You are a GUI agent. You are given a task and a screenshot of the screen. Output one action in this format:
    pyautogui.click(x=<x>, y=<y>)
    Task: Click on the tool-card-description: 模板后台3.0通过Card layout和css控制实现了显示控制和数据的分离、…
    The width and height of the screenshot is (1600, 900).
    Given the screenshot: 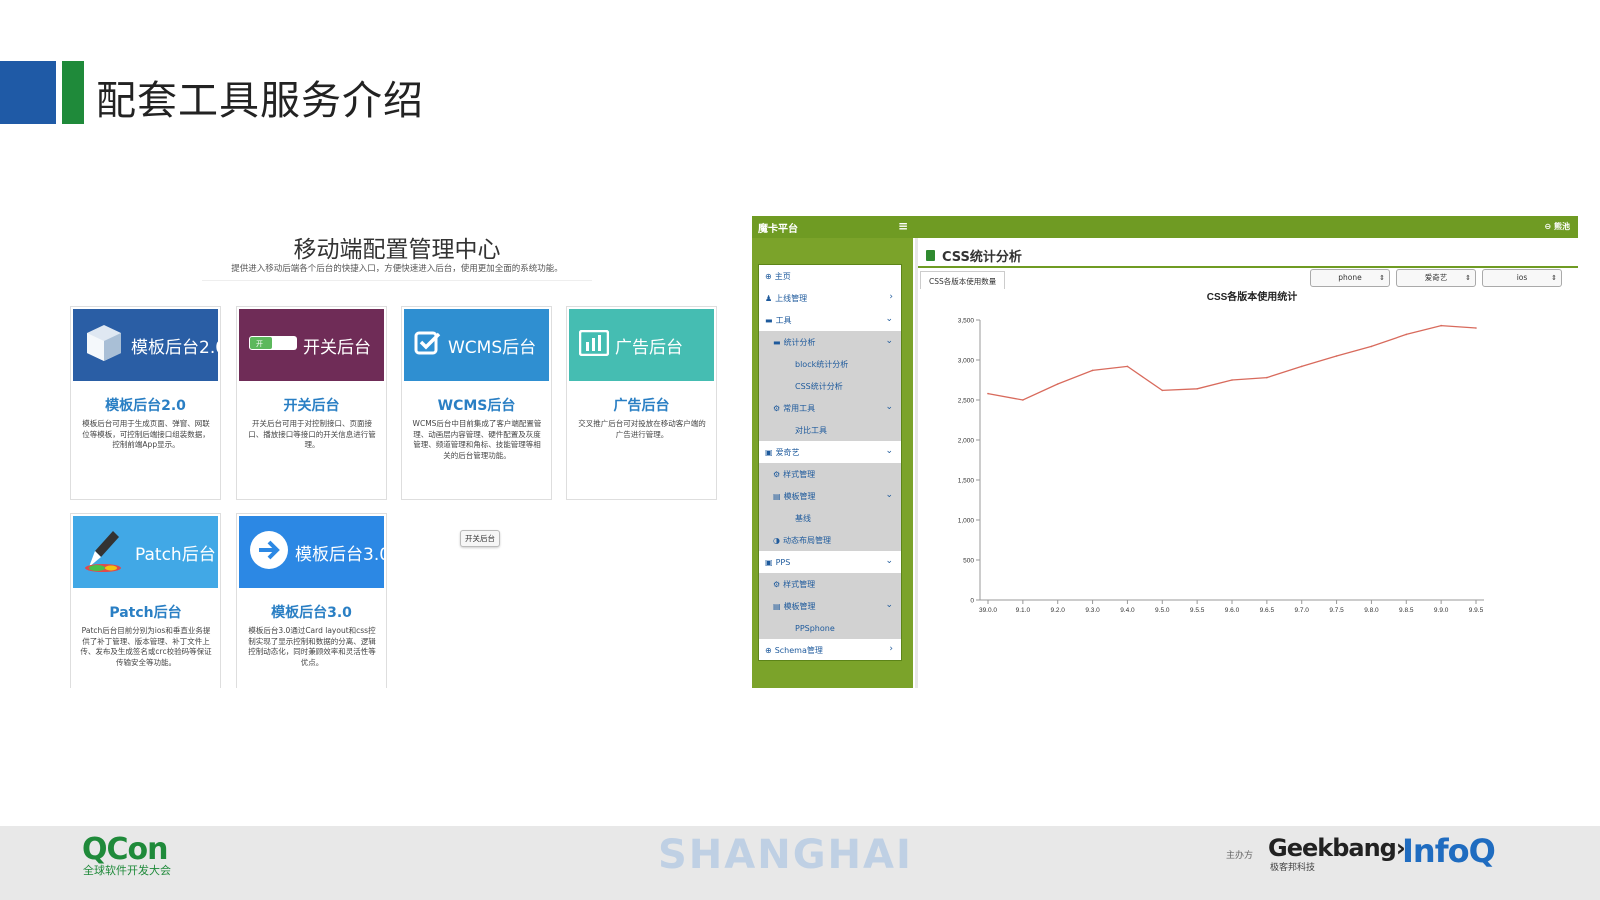 What is the action you would take?
    pyautogui.click(x=312, y=646)
    